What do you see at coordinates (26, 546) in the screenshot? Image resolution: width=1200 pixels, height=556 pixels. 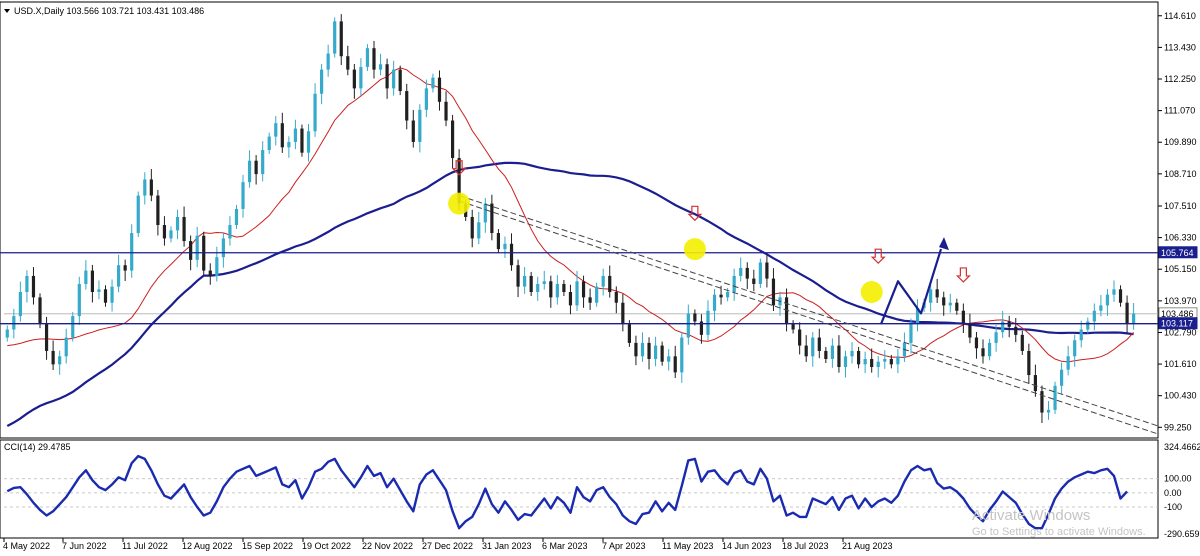 I see `time-tick-label: 4 May 2022` at bounding box center [26, 546].